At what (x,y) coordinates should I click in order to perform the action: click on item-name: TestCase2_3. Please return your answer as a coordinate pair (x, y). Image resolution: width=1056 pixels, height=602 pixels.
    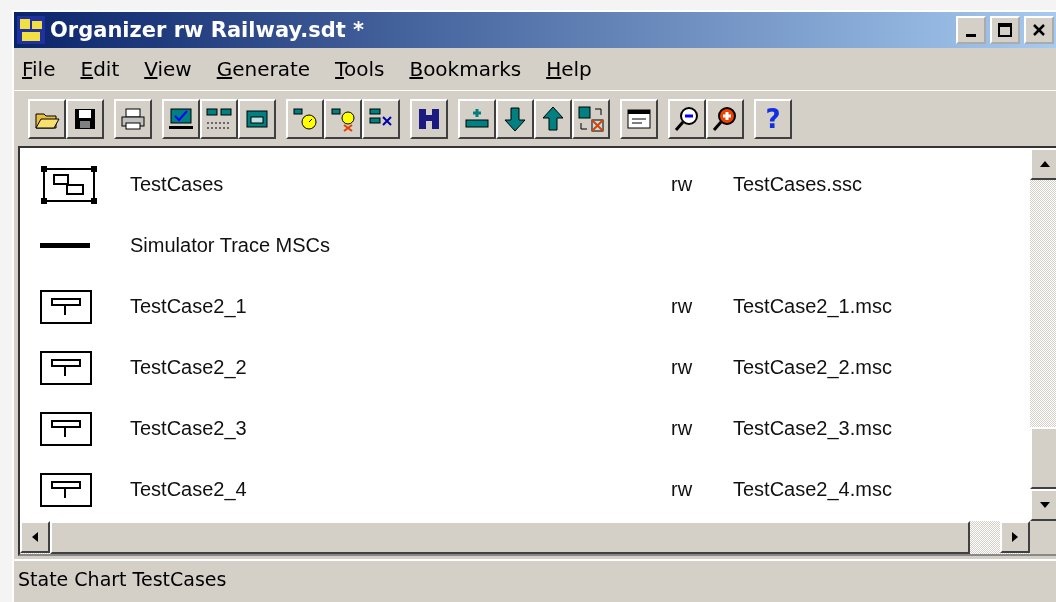
    Looking at the image, I should click on (400, 428).